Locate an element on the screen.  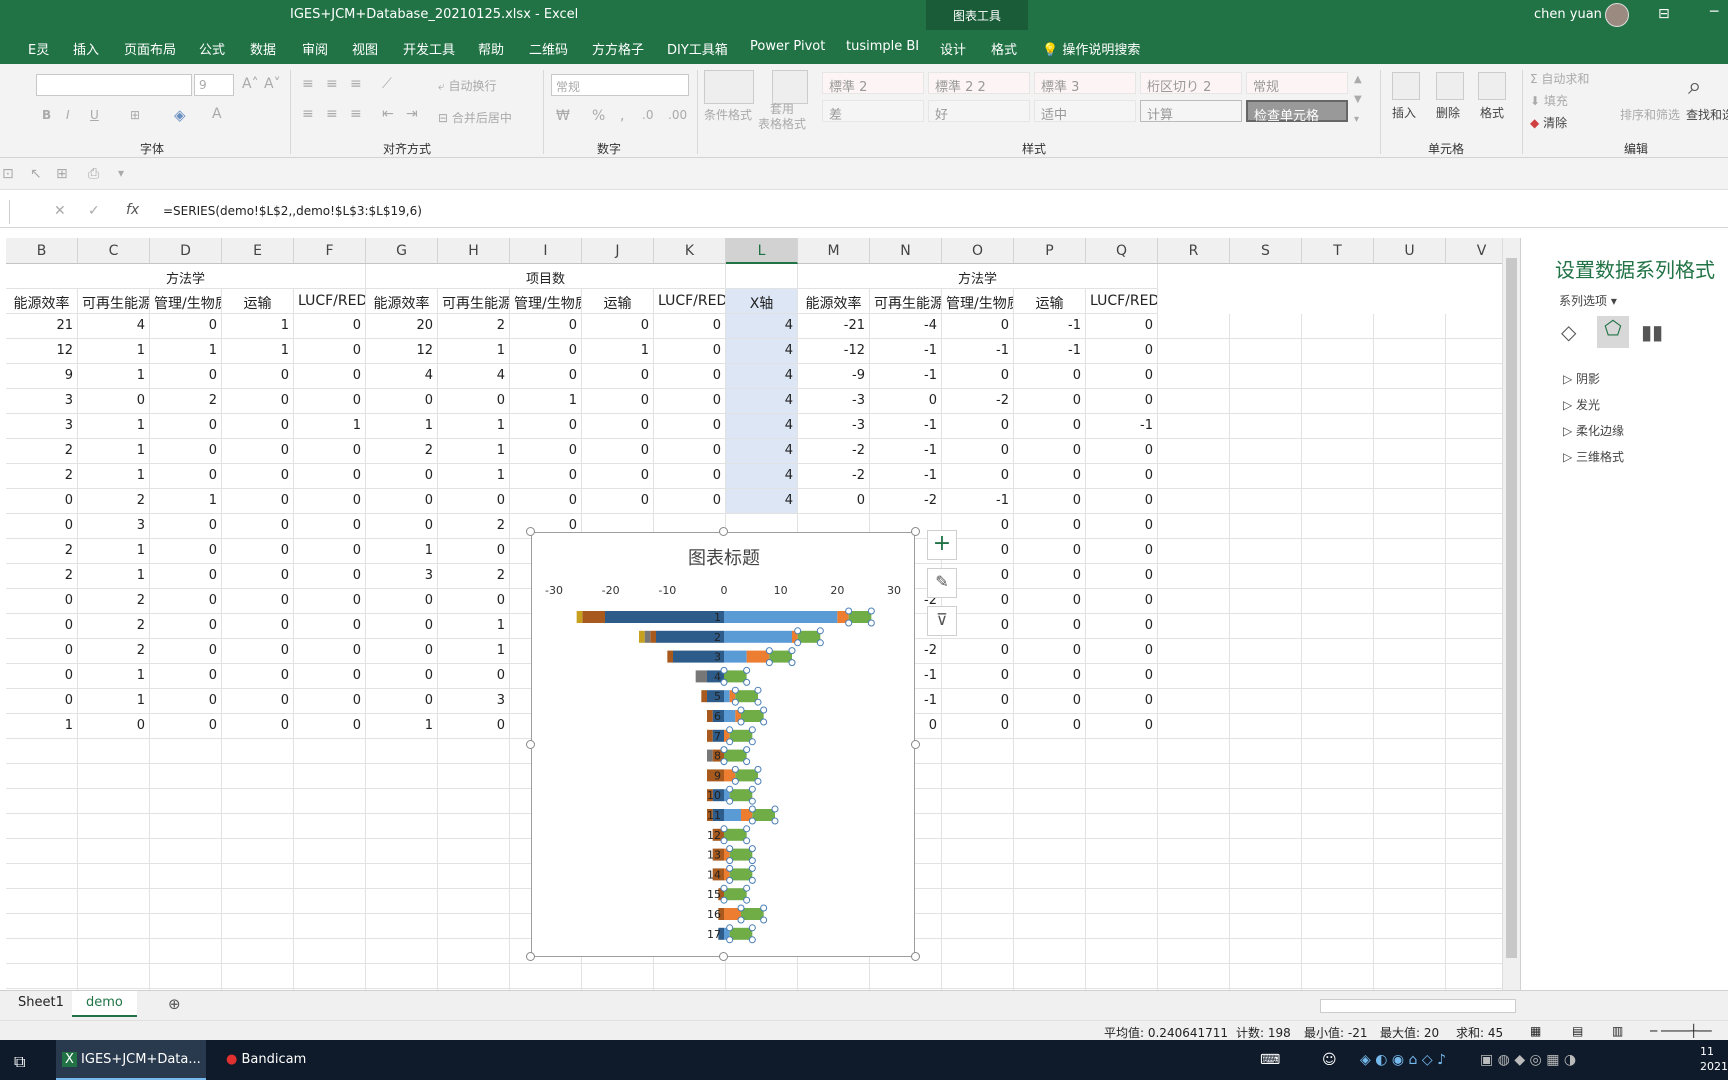
table-cell: 20 is located at coordinates (402, 326).